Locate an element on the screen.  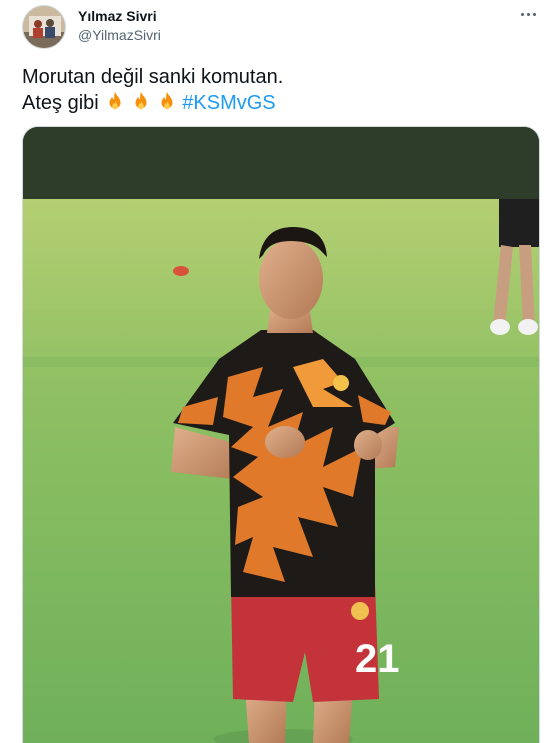
avatar is located at coordinates (44, 27).